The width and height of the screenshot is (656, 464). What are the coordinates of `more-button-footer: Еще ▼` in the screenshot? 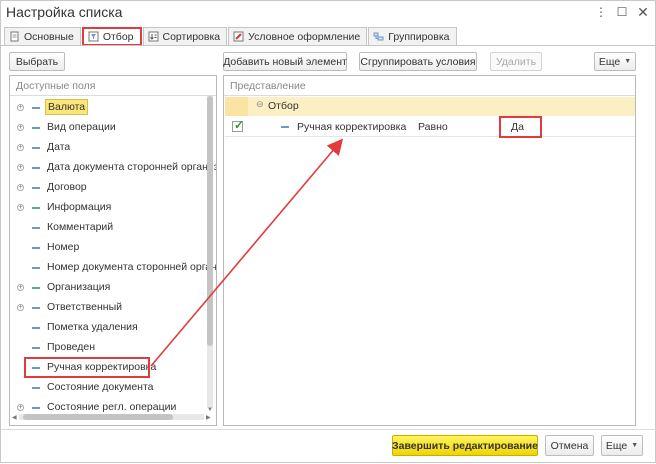 It's located at (622, 445).